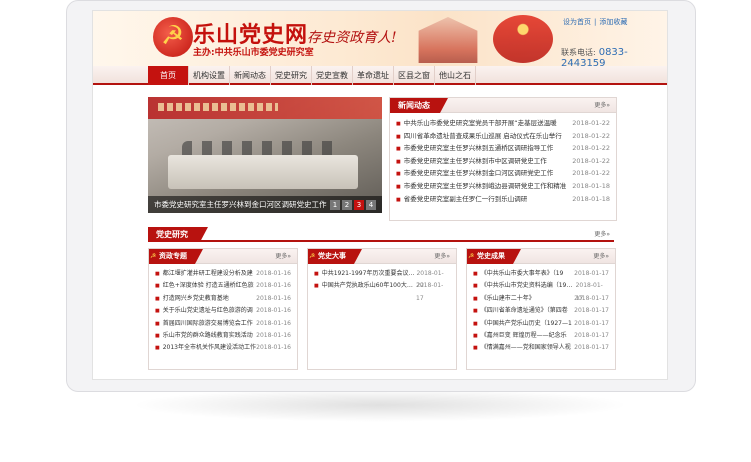 The height and width of the screenshot is (462, 751). I want to click on list-item: 中共1921-1997年历次重要会议介绍2018-01-22, so click(382, 279).